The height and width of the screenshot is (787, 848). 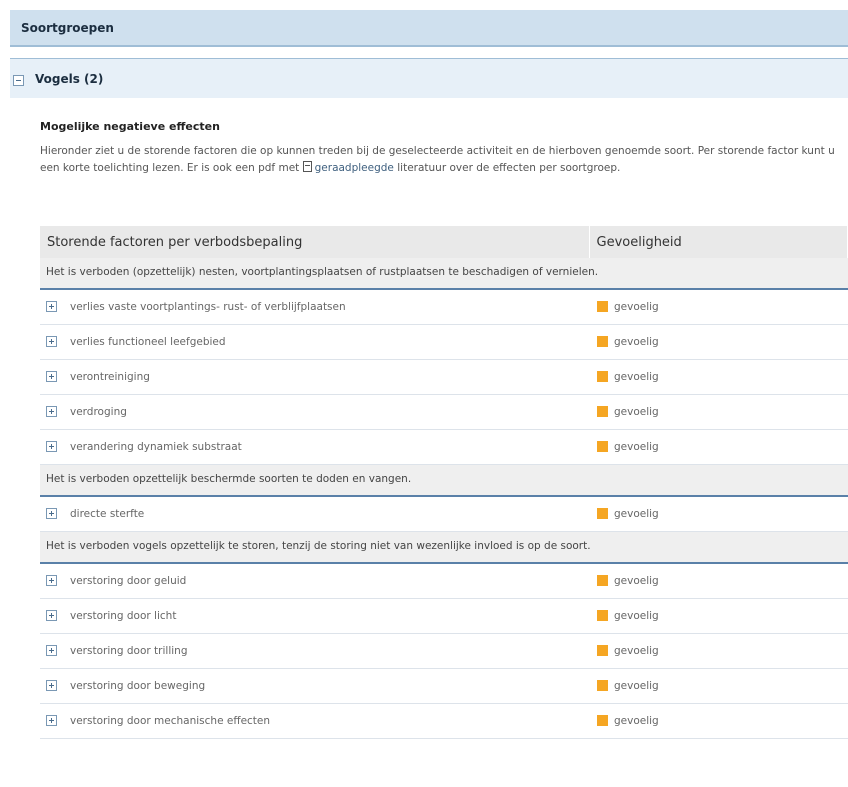 I want to click on factor-row: verlies functioneel leefgebied gevoelig, so click(x=444, y=342).